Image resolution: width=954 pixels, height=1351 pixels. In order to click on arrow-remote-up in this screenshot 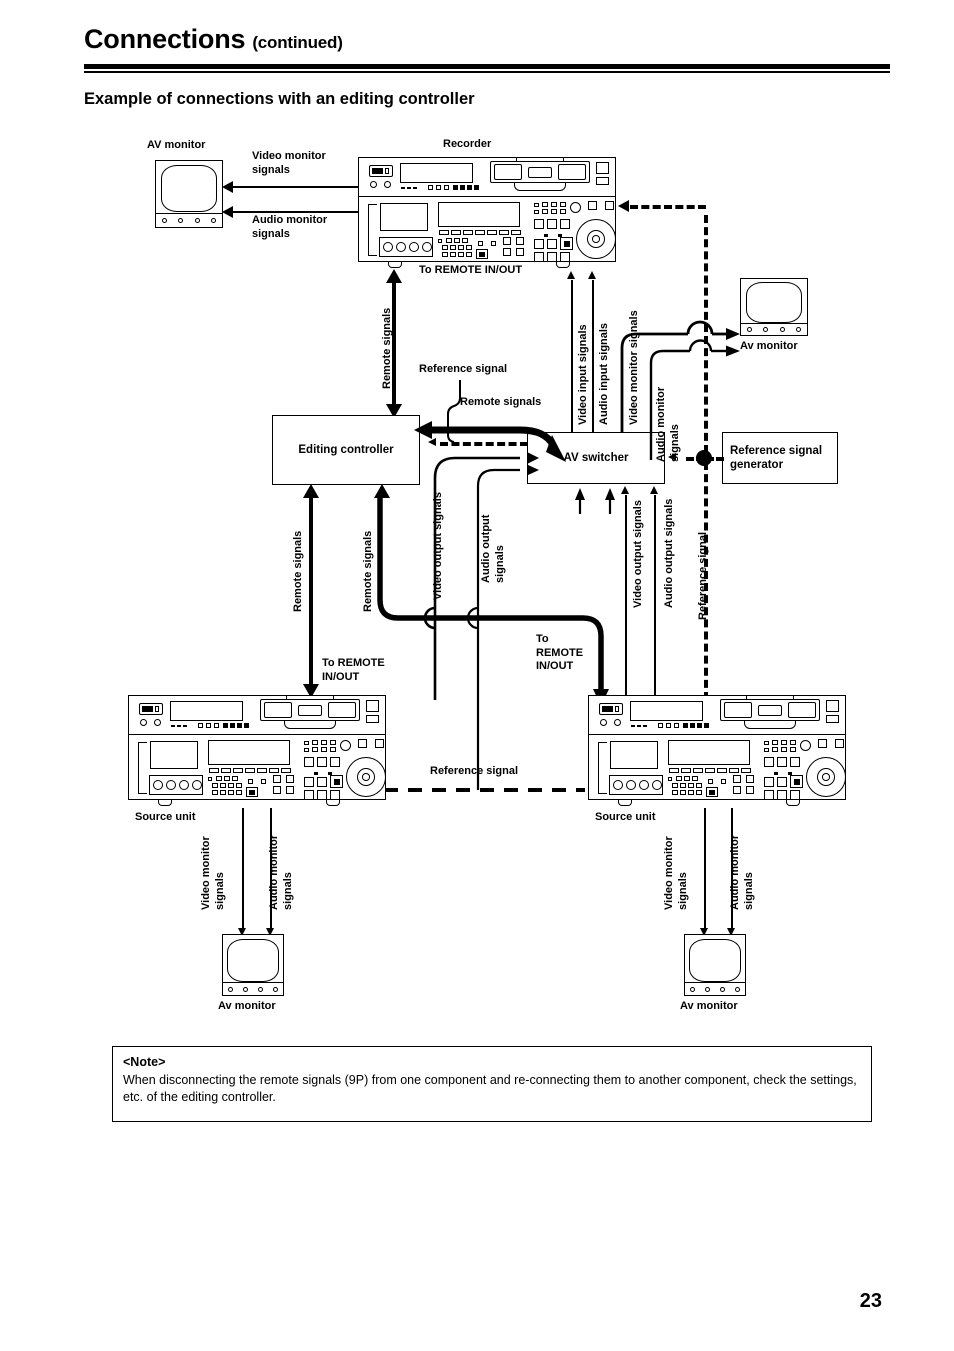, I will do `click(394, 276)`.